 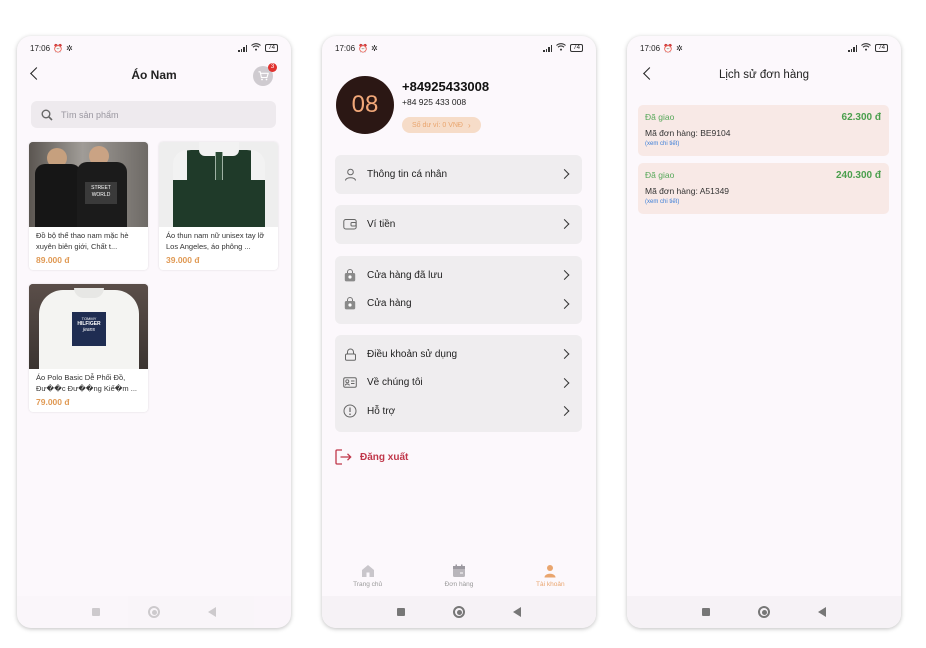 I want to click on menu-item-terms: Điều khoản sử dụng, so click(x=458, y=354).